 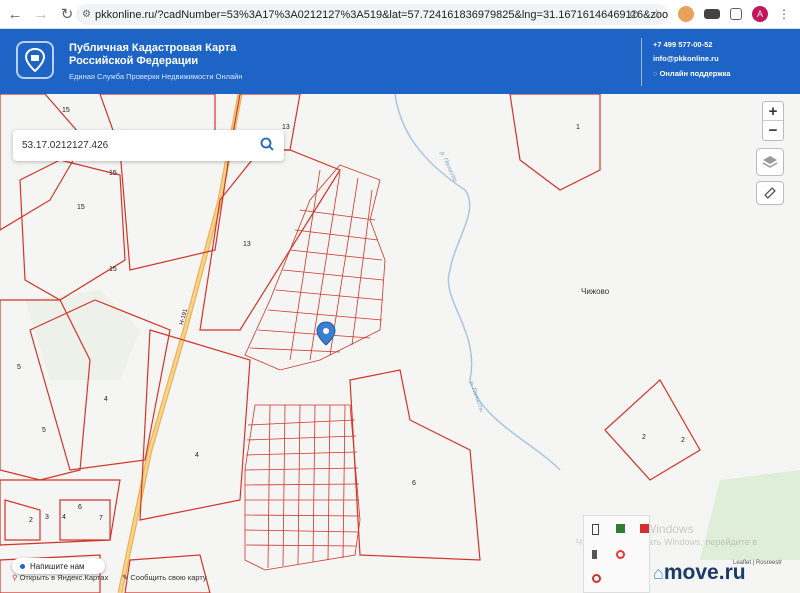 I want to click on logo-icon, so click(x=35, y=60).